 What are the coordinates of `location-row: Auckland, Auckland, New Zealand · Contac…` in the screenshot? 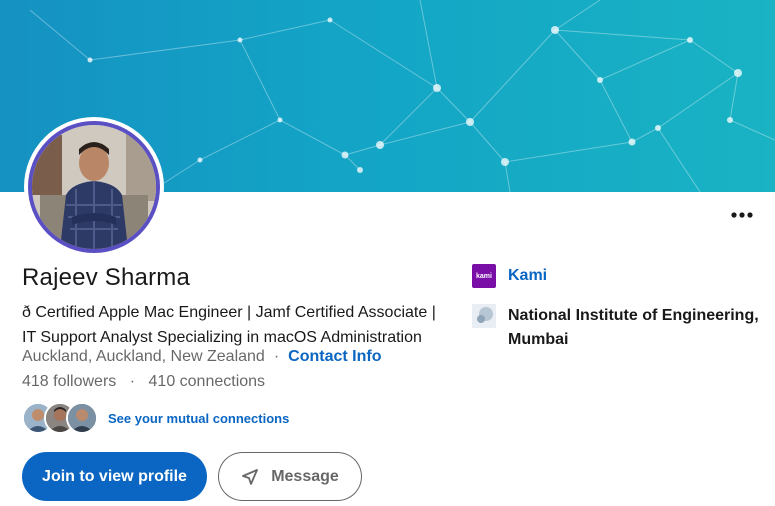 It's located at (201, 357).